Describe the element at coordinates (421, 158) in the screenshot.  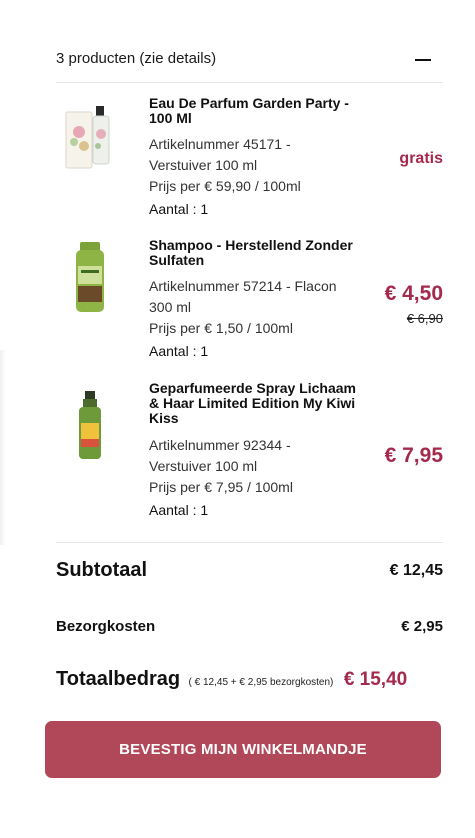
I see `product-price: gratis` at that location.